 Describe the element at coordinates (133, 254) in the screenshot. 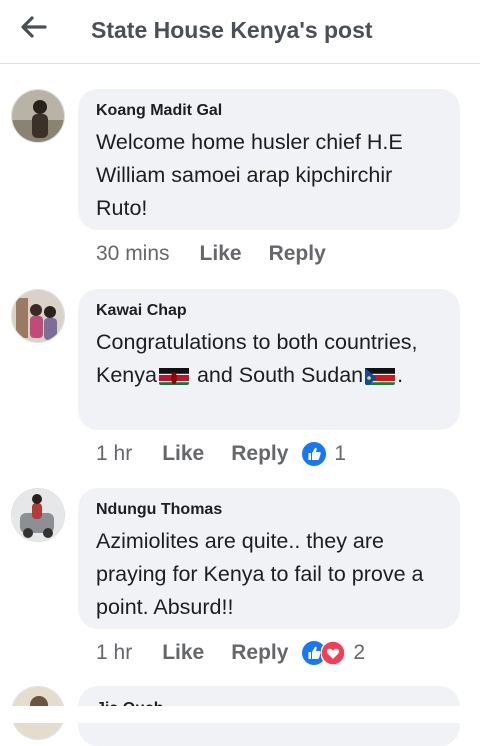

I see `comment-time: 30 mins` at that location.